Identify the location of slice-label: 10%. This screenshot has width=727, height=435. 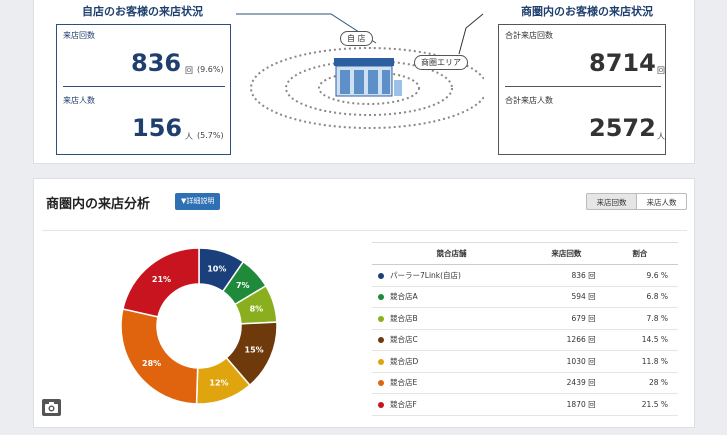
(216, 269).